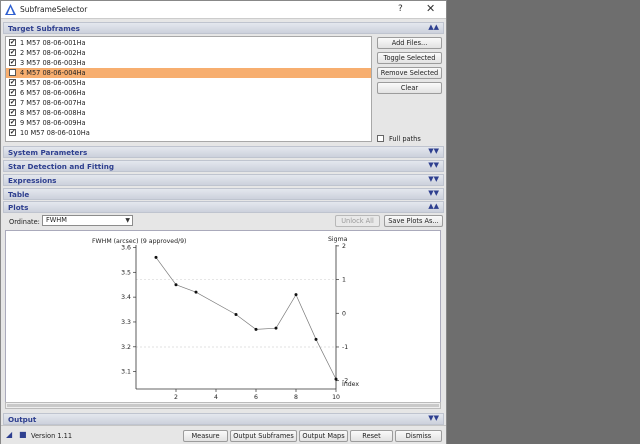  Describe the element at coordinates (53, 53) in the screenshot. I see `subframe-label: 2 M57 08-06-002Ha` at that location.